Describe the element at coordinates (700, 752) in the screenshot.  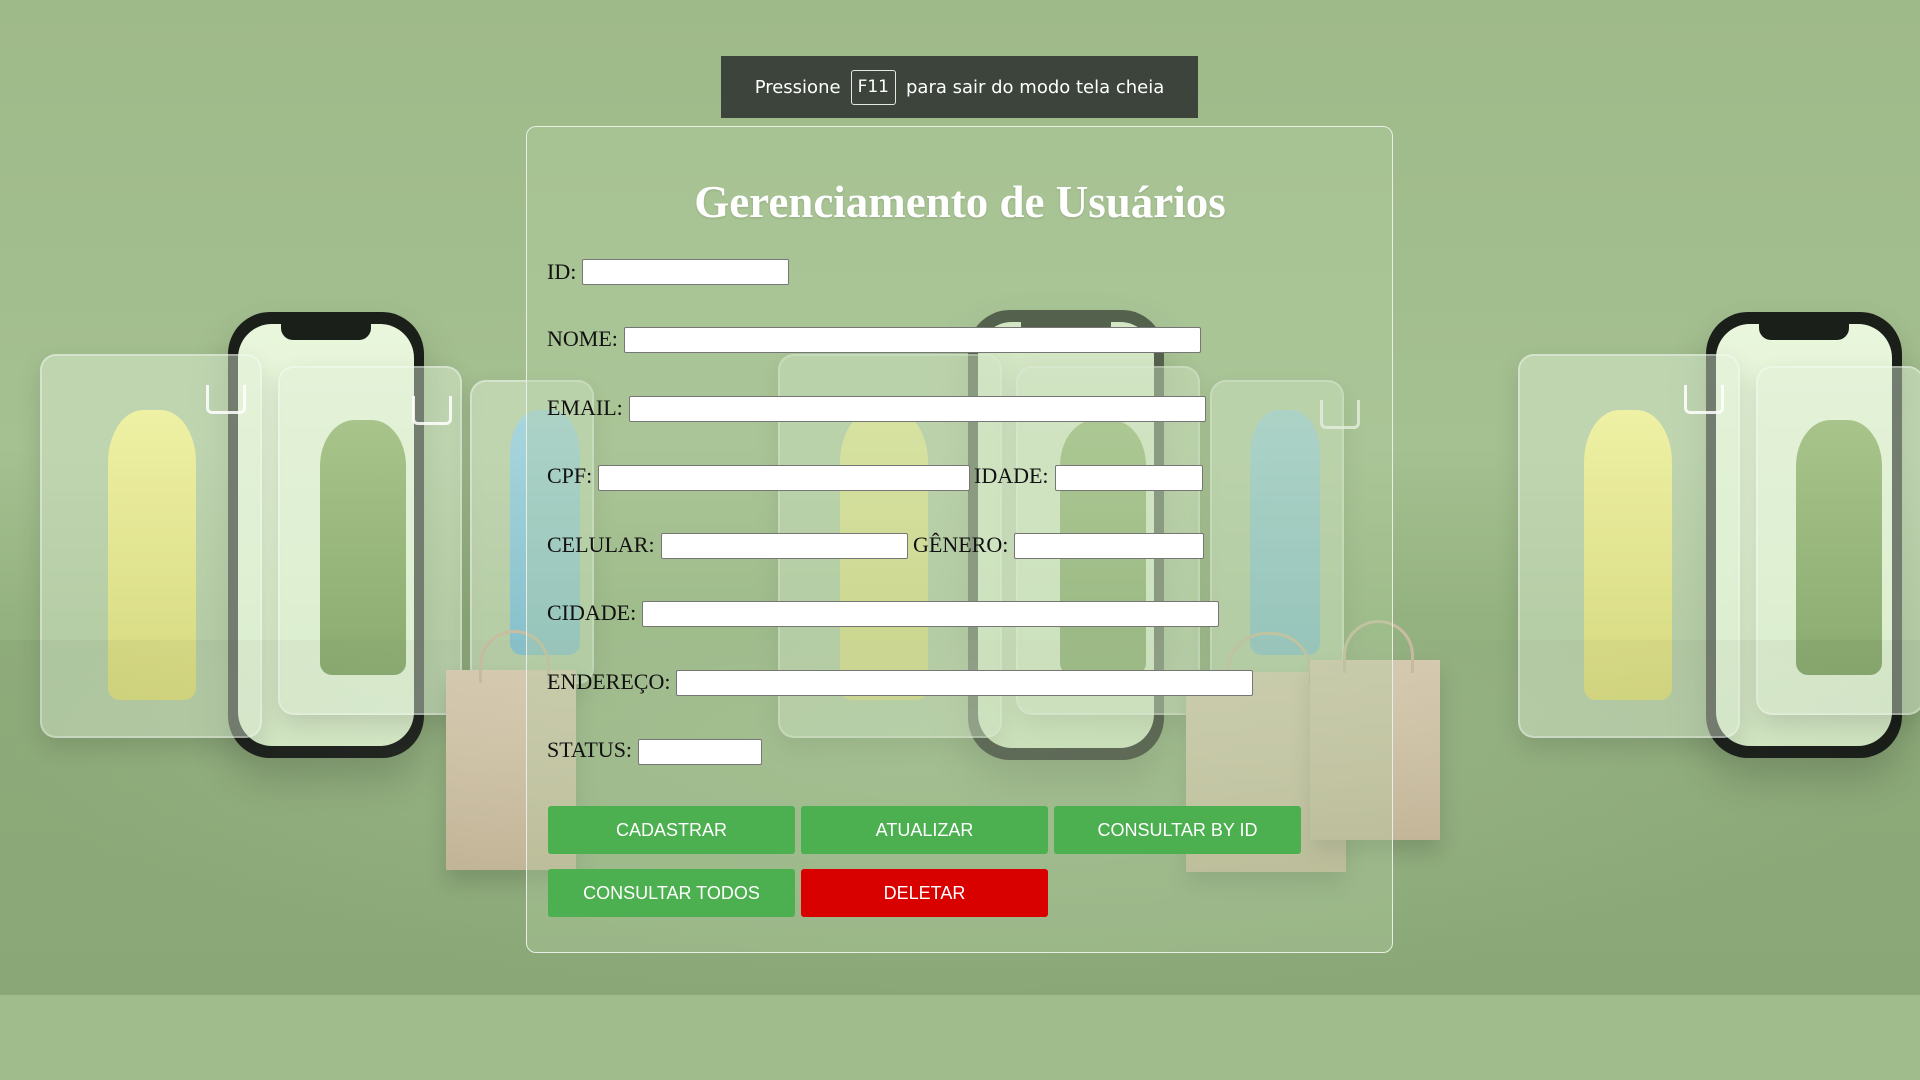
I see `status-field` at that location.